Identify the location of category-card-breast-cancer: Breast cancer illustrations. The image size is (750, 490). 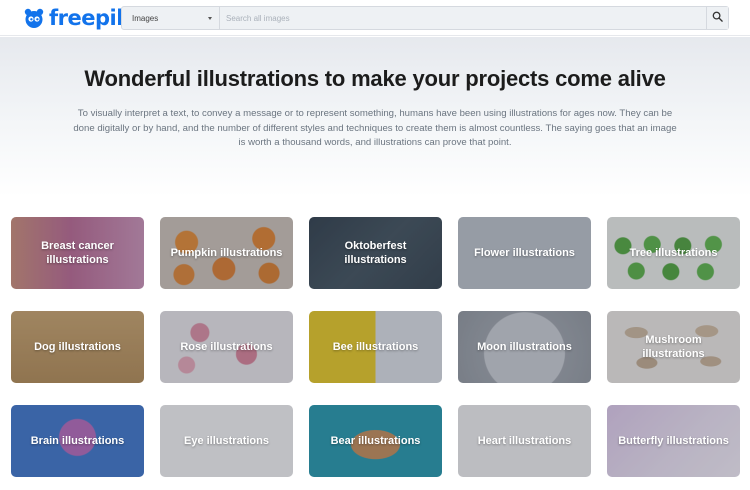
(77, 253).